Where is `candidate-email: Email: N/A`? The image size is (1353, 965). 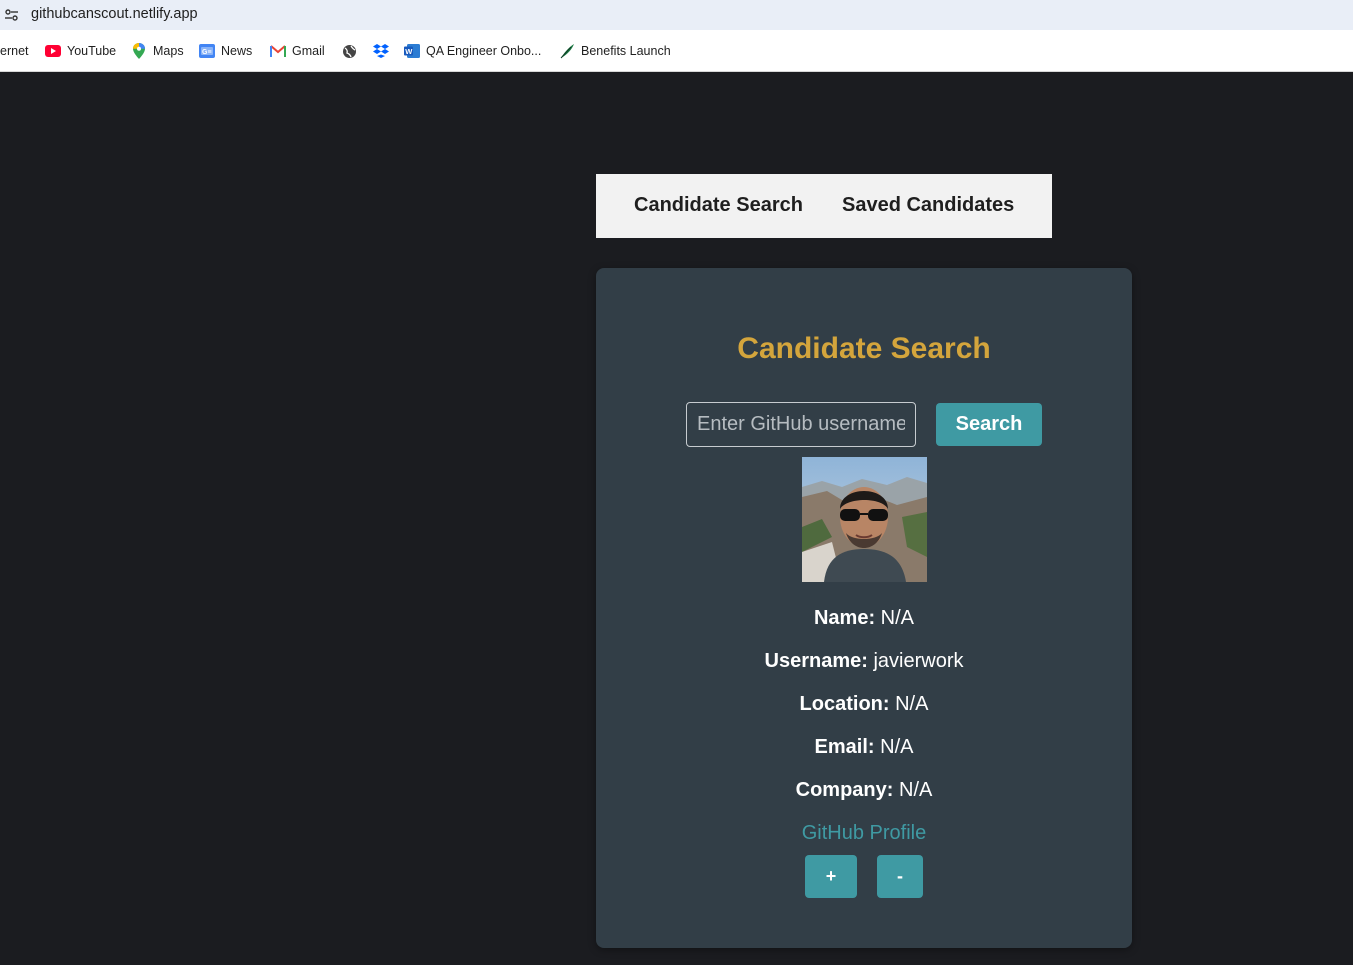
candidate-email: Email: N/A is located at coordinates (864, 747).